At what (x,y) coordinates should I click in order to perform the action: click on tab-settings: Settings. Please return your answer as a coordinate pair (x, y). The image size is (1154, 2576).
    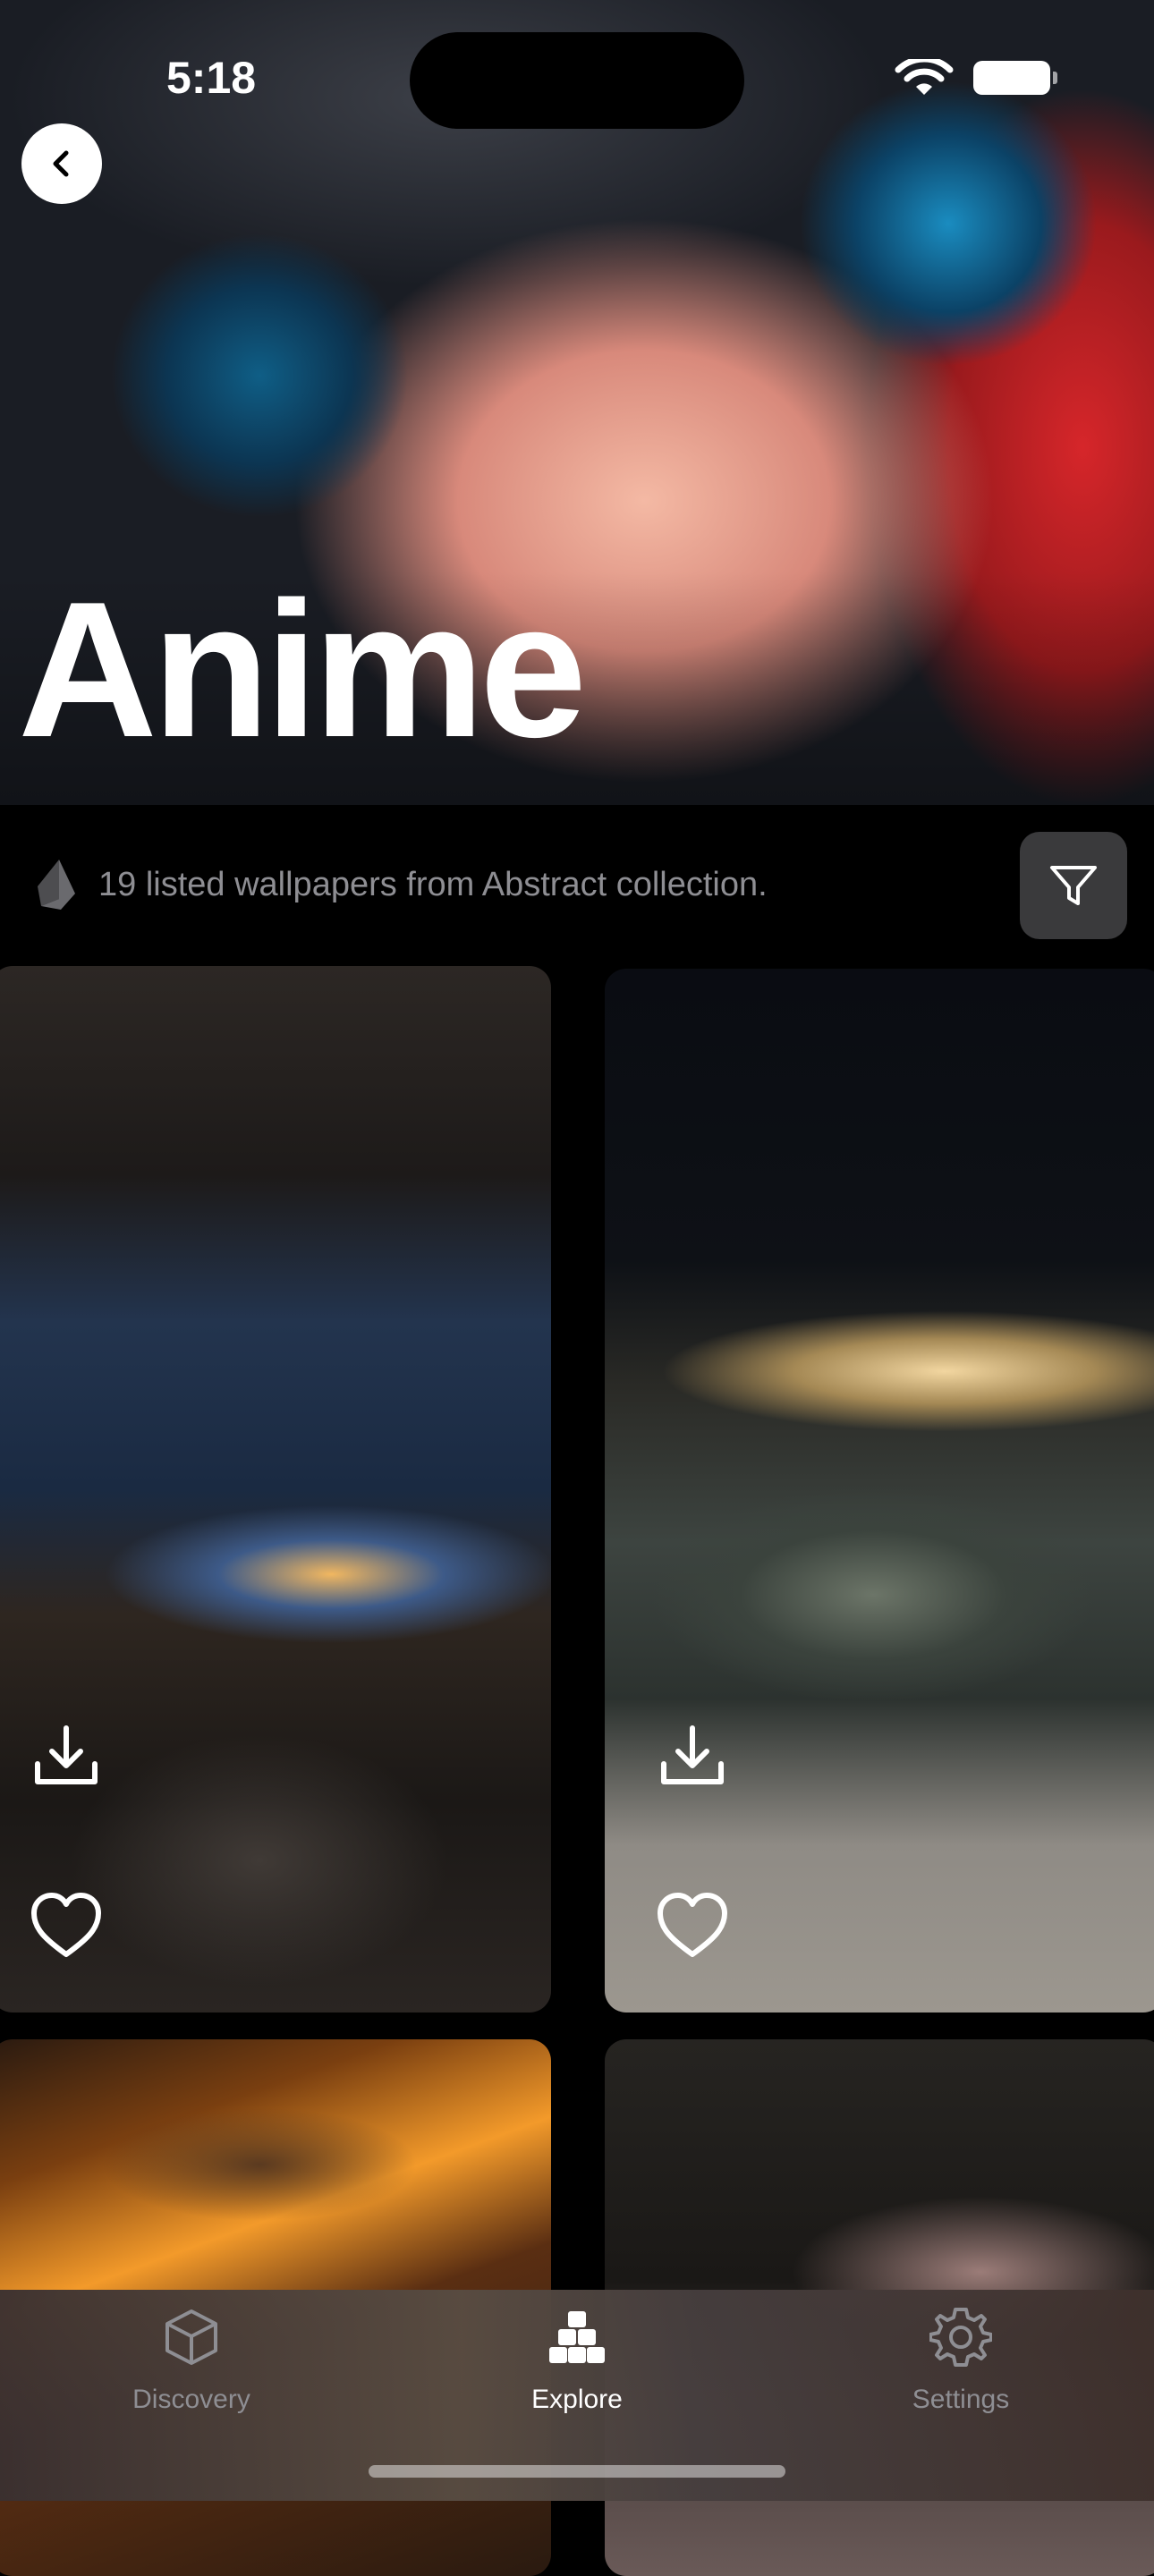
    Looking at the image, I should click on (960, 2373).